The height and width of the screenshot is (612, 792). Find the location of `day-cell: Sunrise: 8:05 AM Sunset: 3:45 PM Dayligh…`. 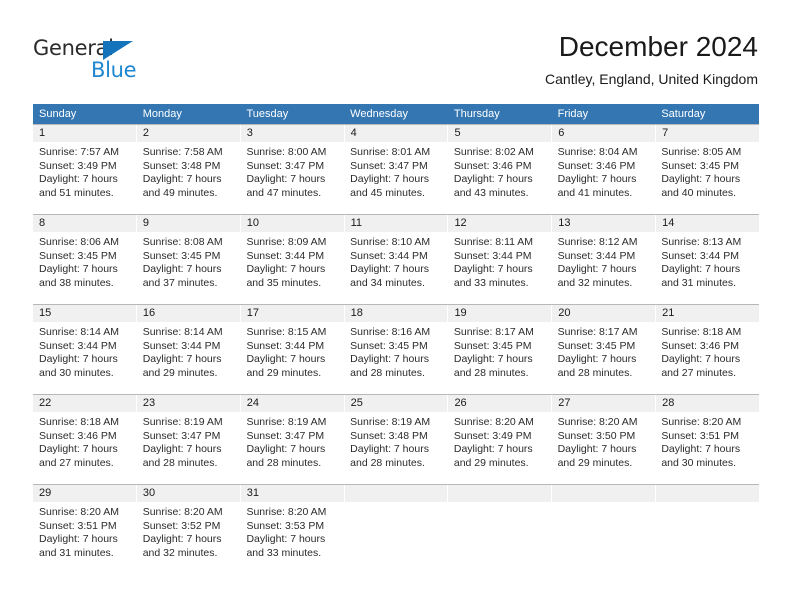

day-cell: Sunrise: 8:05 AM Sunset: 3:45 PM Dayligh… is located at coordinates (707, 178).